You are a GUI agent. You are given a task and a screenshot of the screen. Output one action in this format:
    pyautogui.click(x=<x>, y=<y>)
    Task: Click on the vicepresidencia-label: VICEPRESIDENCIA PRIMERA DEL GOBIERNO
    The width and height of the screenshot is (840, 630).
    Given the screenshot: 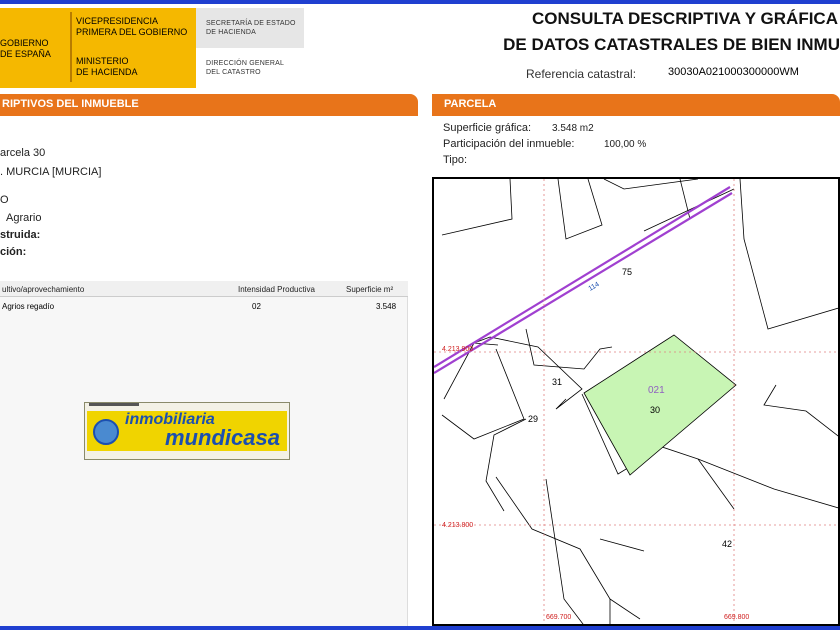 What is the action you would take?
    pyautogui.click(x=131, y=27)
    